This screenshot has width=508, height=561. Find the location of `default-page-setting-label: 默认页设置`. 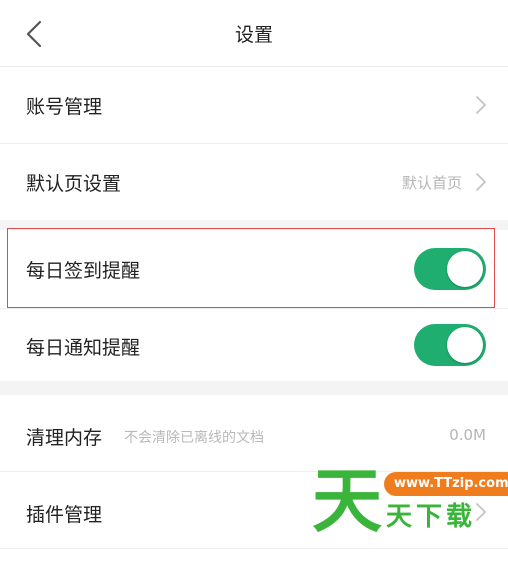

default-page-setting-label: 默认页设置 is located at coordinates (74, 184).